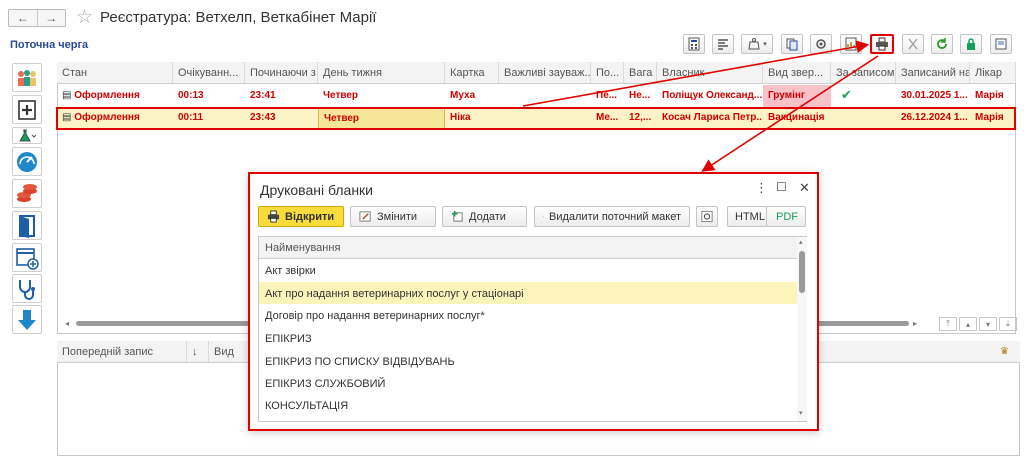  Describe the element at coordinates (761, 188) in the screenshot. I see `more-options-icon: ⋮` at that location.